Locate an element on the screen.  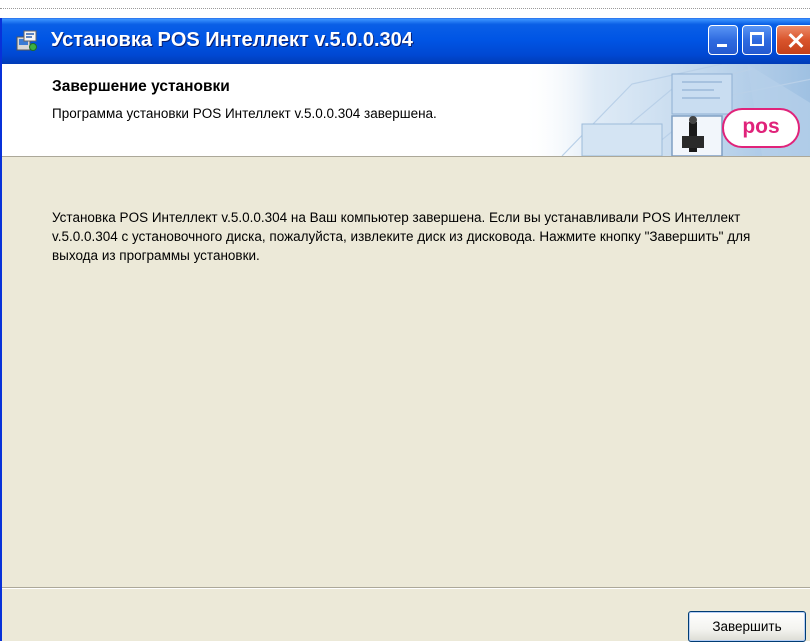
finish-button: Завершить is located at coordinates (747, 626).